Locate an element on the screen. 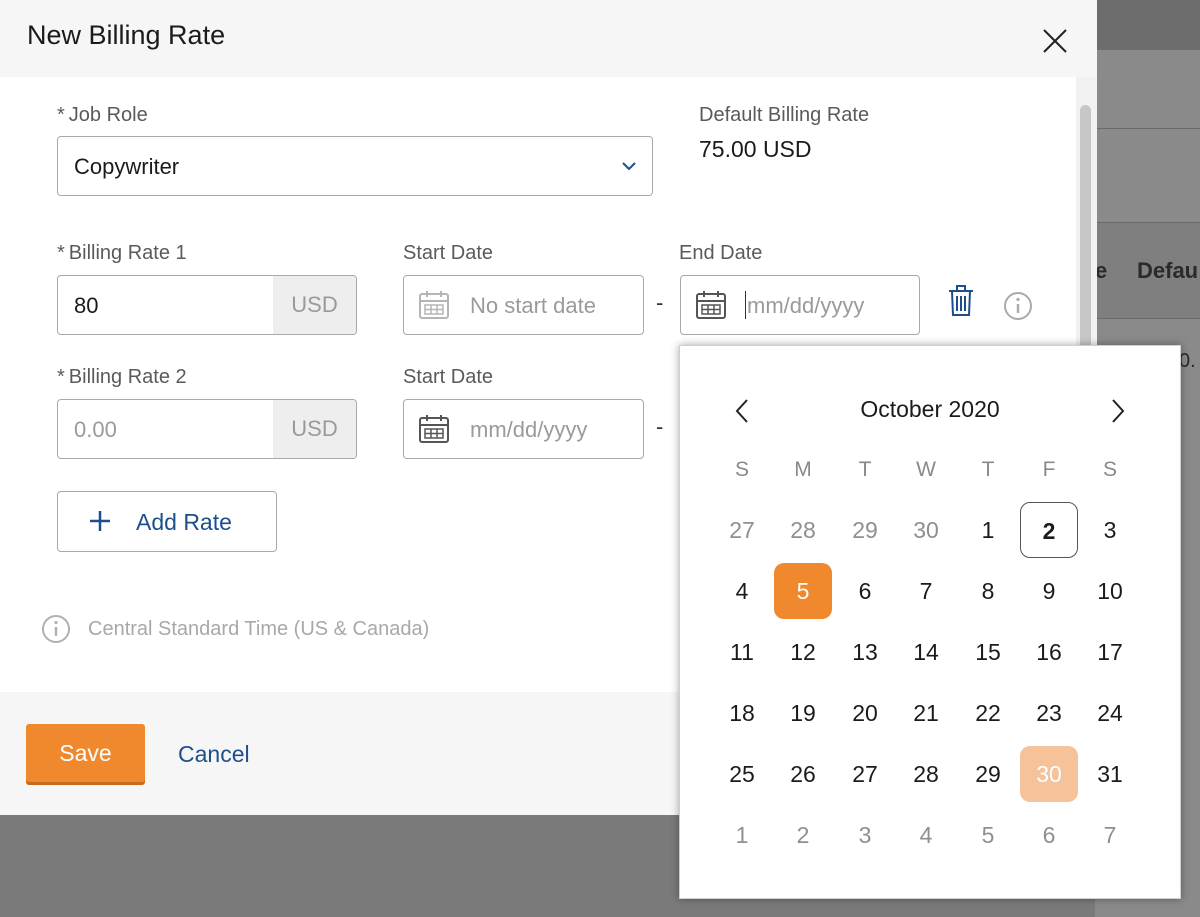  end-date-1-label: End Date is located at coordinates (721, 253).